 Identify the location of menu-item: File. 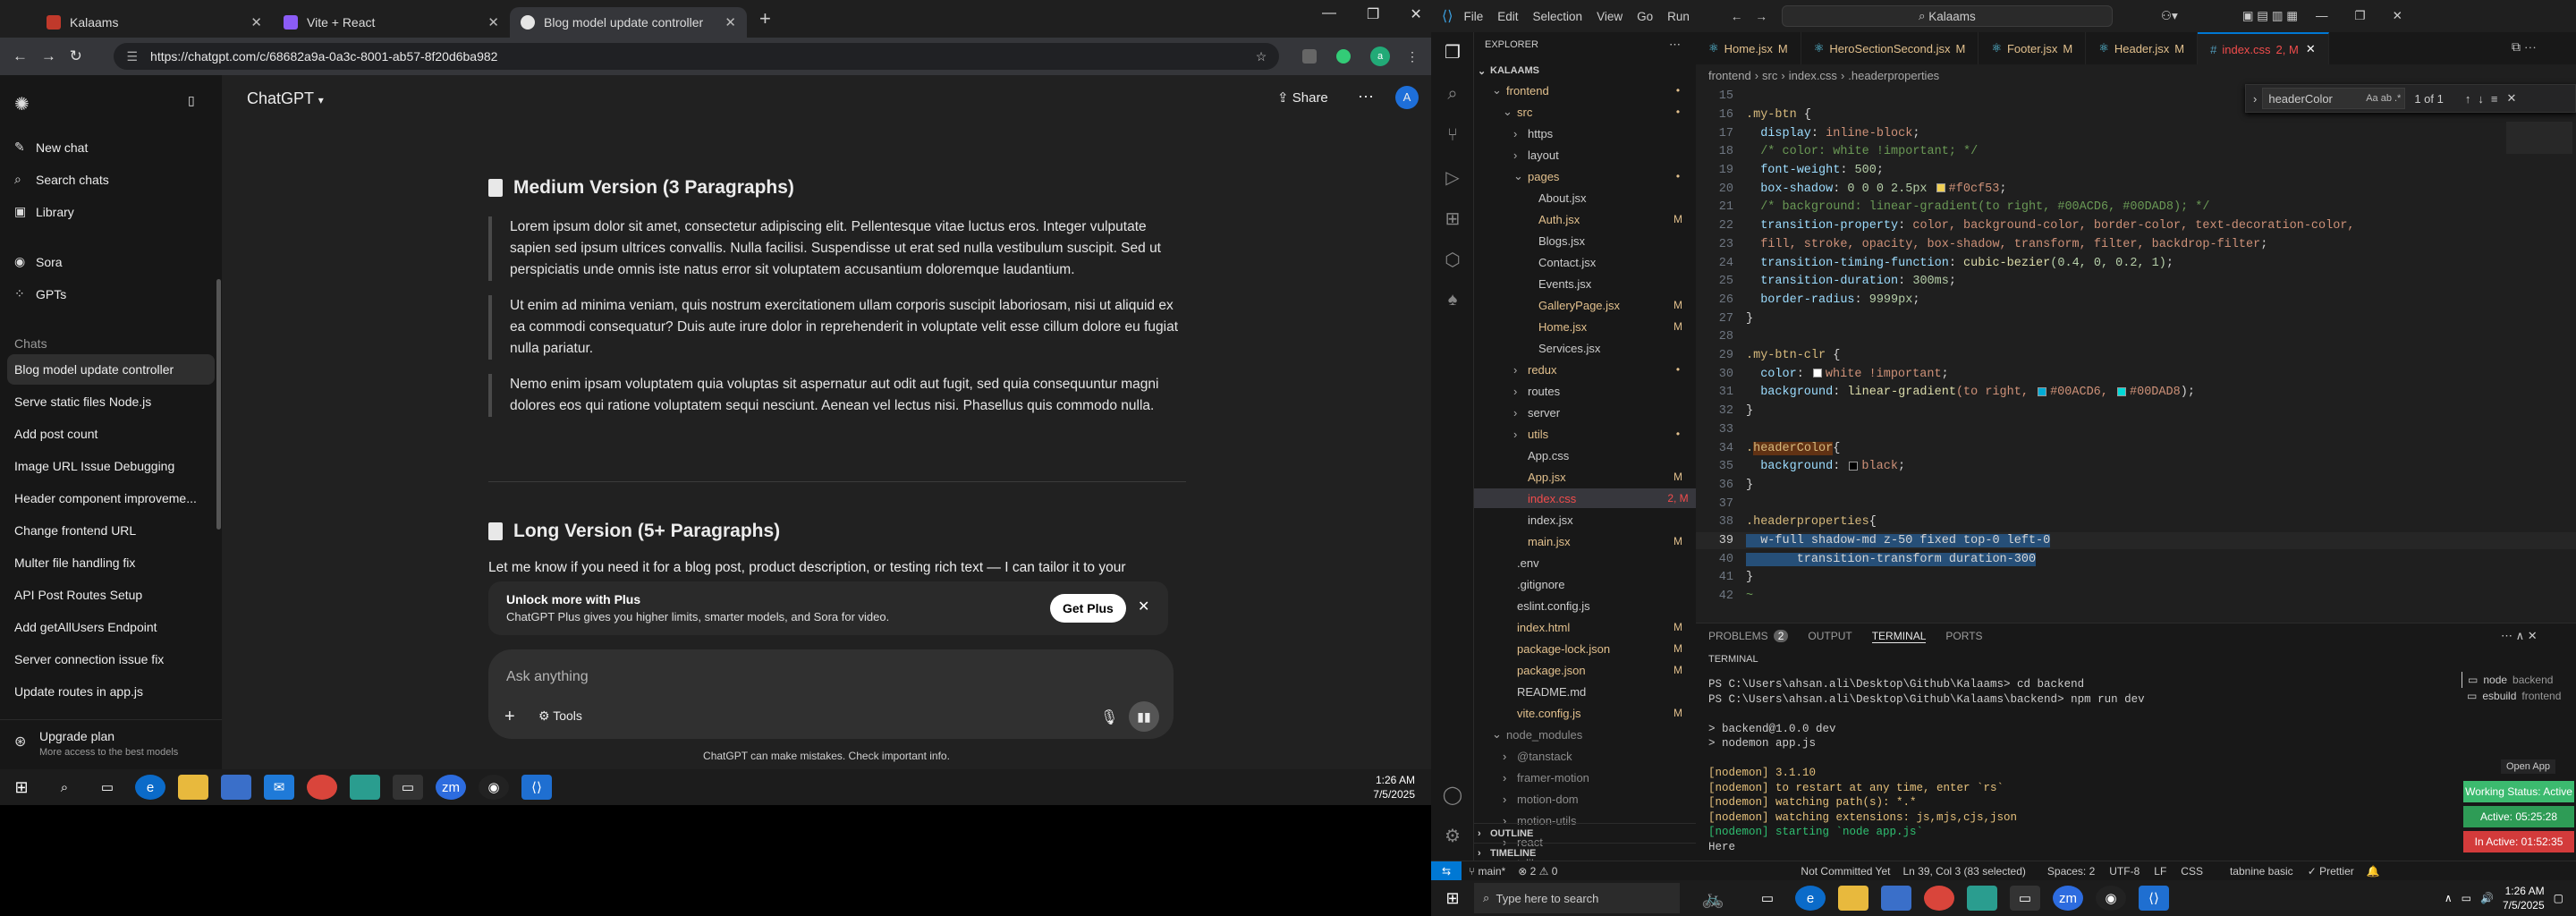
(1473, 16).